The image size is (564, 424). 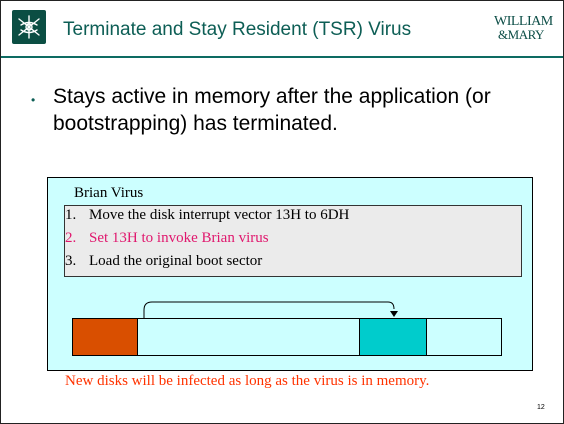 What do you see at coordinates (282, 57) in the screenshot?
I see `header-divider` at bounding box center [282, 57].